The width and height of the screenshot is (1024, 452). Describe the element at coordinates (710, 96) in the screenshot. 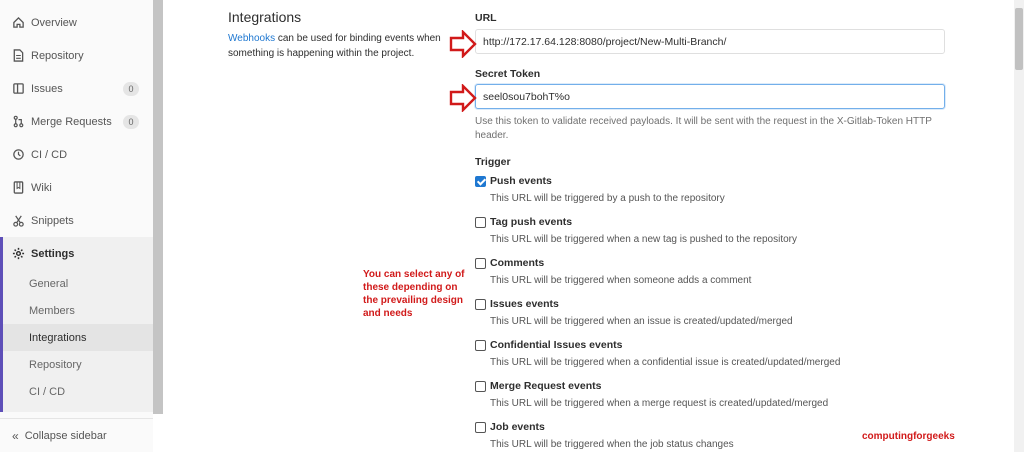

I see `secret-token-input` at that location.